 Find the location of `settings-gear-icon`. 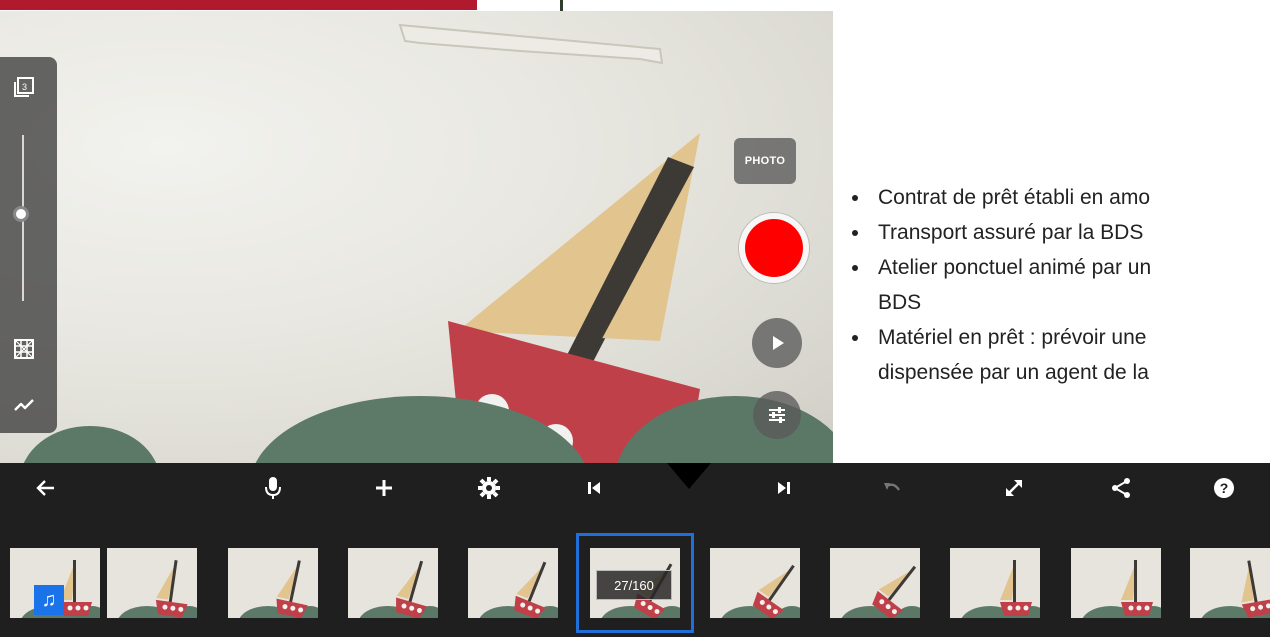

settings-gear-icon is located at coordinates (489, 488).